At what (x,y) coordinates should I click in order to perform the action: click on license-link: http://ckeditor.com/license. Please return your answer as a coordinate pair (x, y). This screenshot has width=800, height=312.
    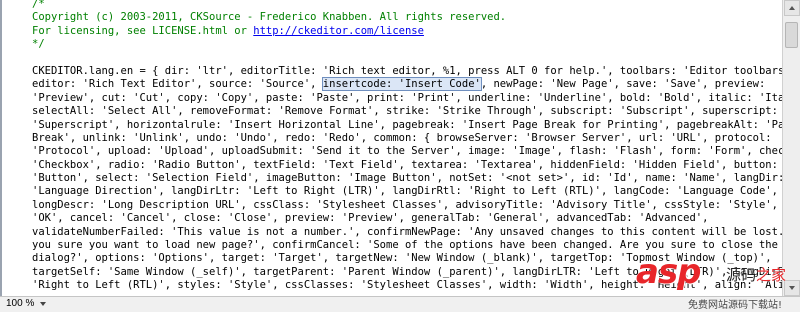
    Looking at the image, I should click on (338, 31).